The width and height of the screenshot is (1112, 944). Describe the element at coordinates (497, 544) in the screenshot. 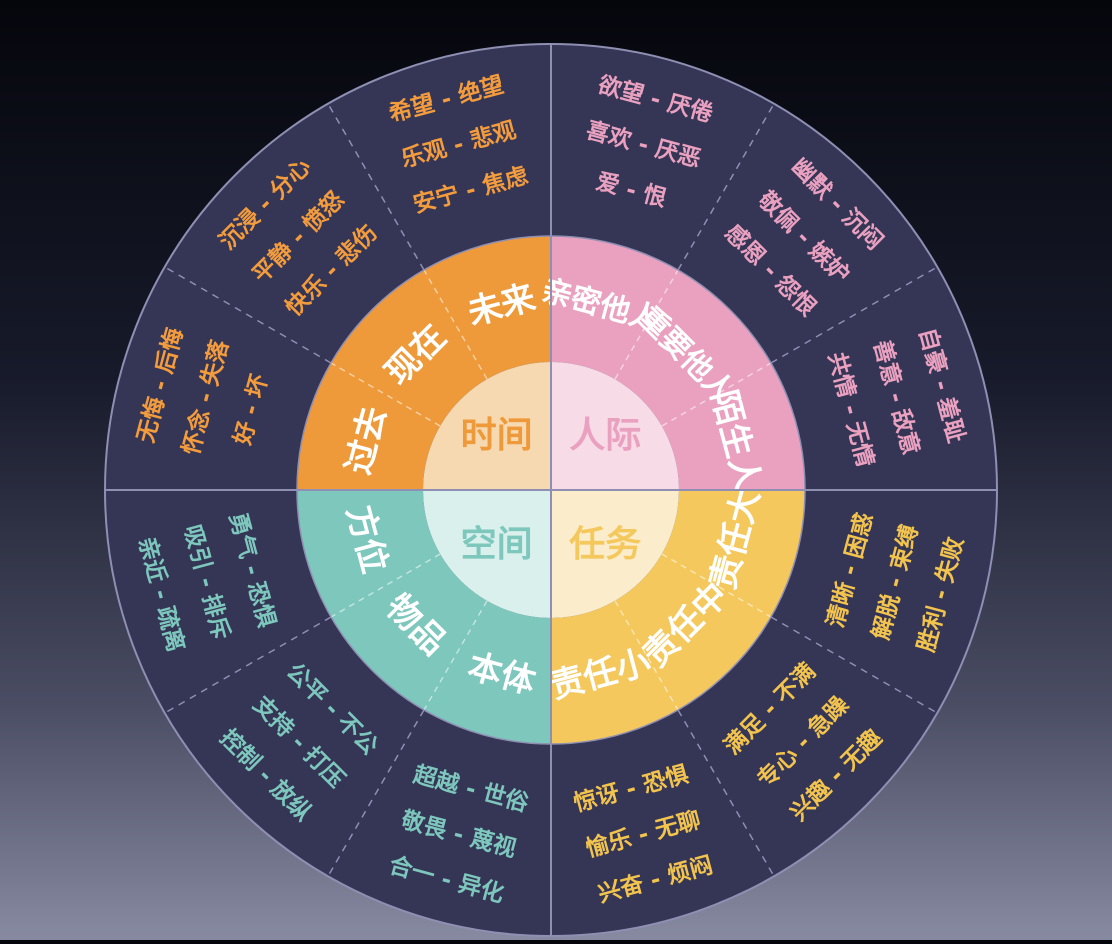

I see `hub-label-space: 空间` at that location.